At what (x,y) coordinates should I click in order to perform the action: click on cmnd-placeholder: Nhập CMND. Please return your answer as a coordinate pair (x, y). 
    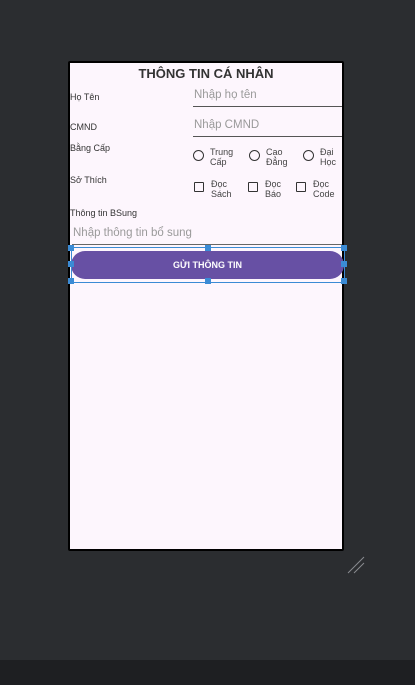
    Looking at the image, I should click on (227, 125).